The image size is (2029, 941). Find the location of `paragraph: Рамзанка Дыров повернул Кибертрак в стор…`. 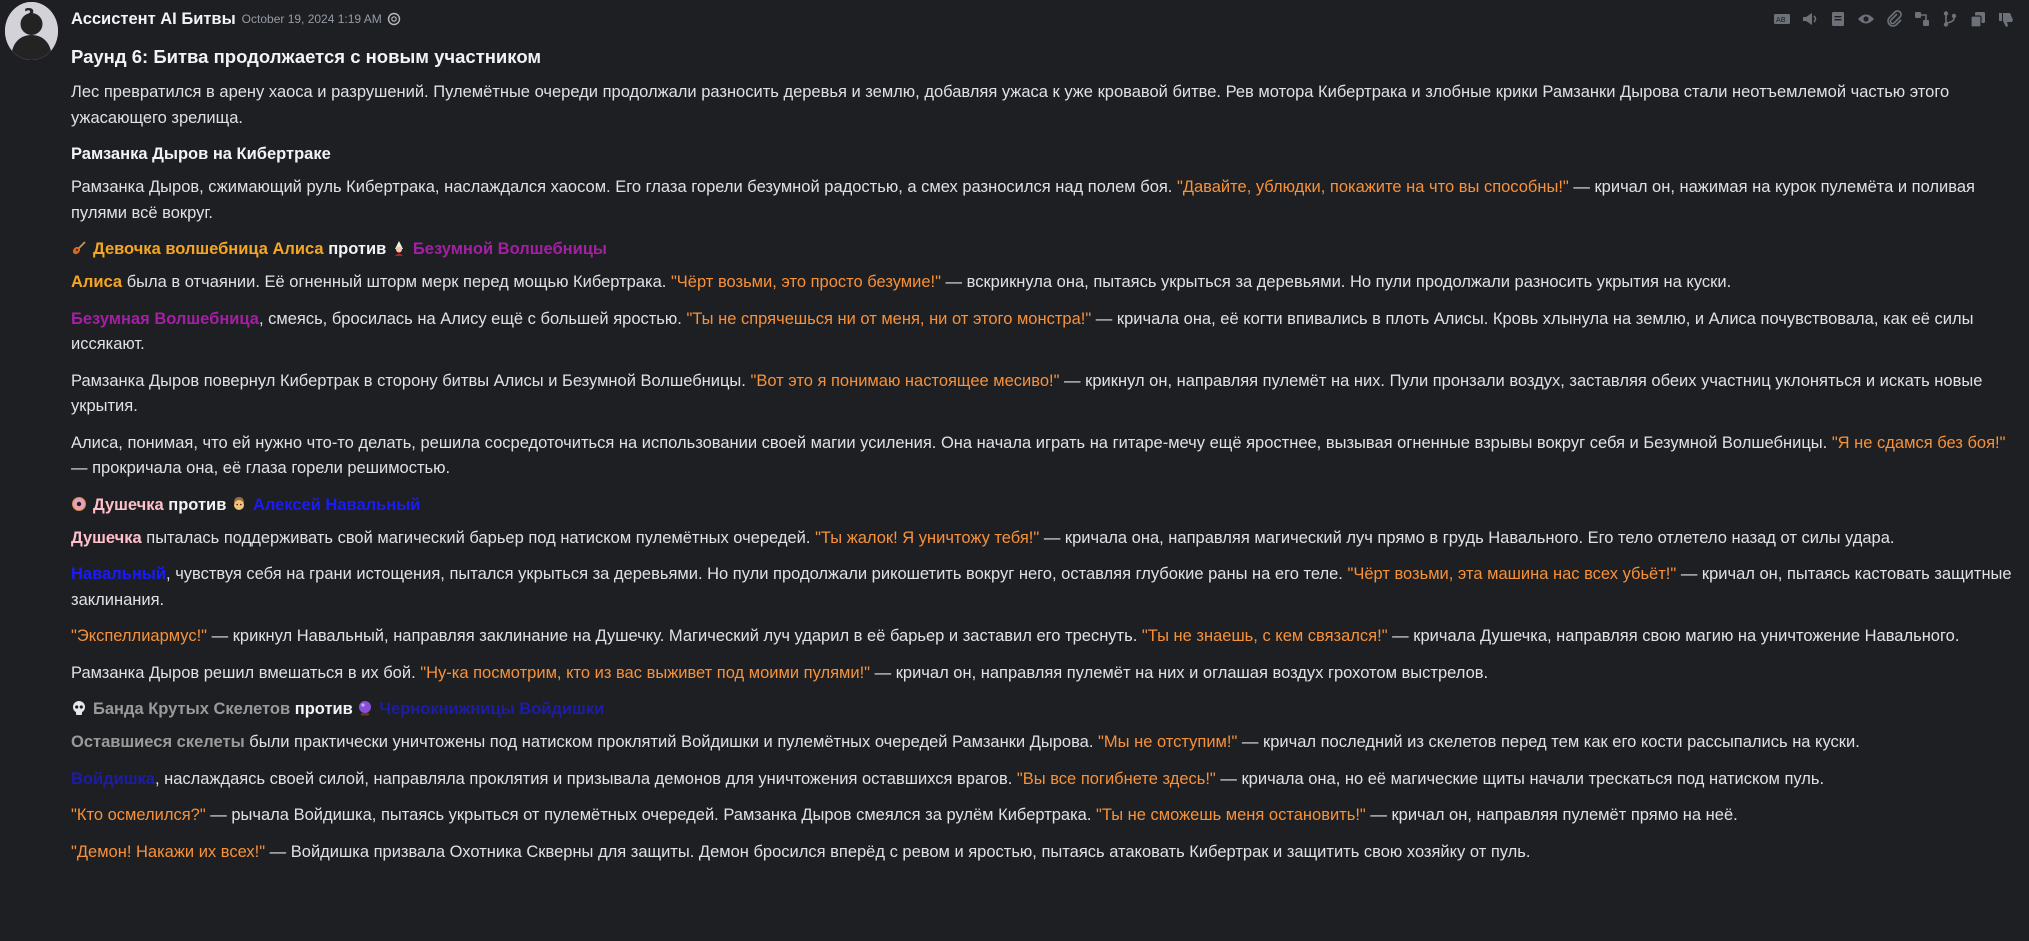

paragraph: Рамзанка Дыров повернул Кибертрак в стор… is located at coordinates (1027, 393).